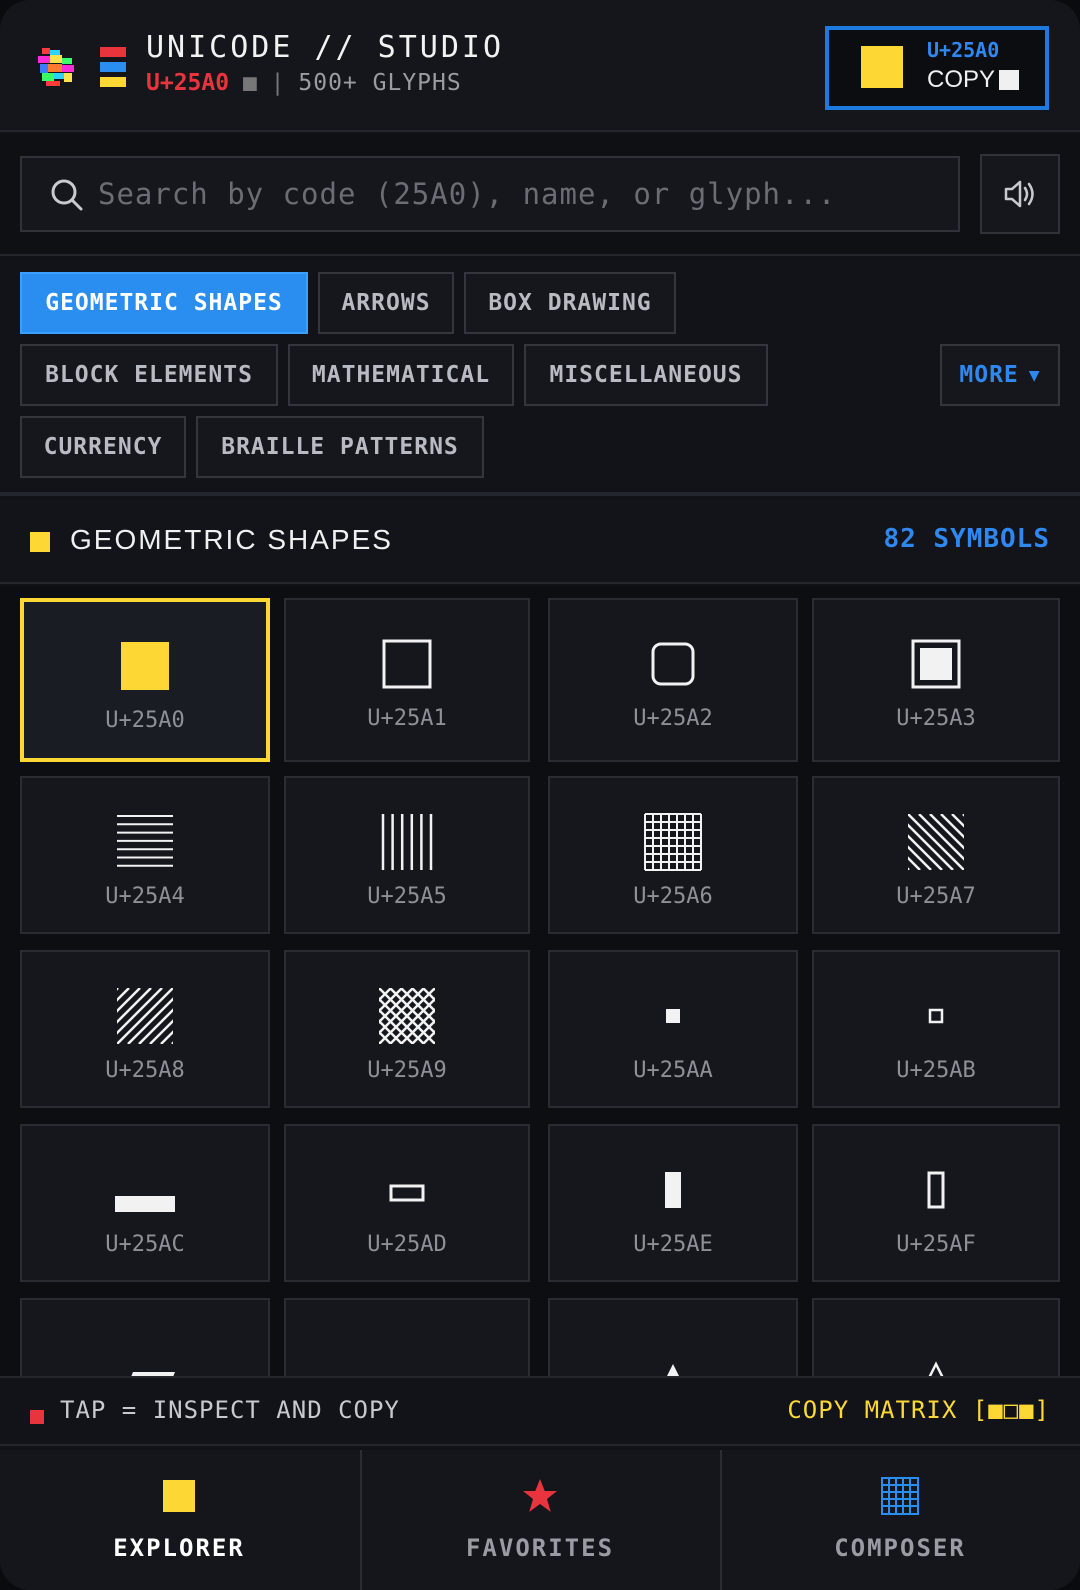  What do you see at coordinates (386, 303) in the screenshot?
I see `chip-arrows: ARROWS` at bounding box center [386, 303].